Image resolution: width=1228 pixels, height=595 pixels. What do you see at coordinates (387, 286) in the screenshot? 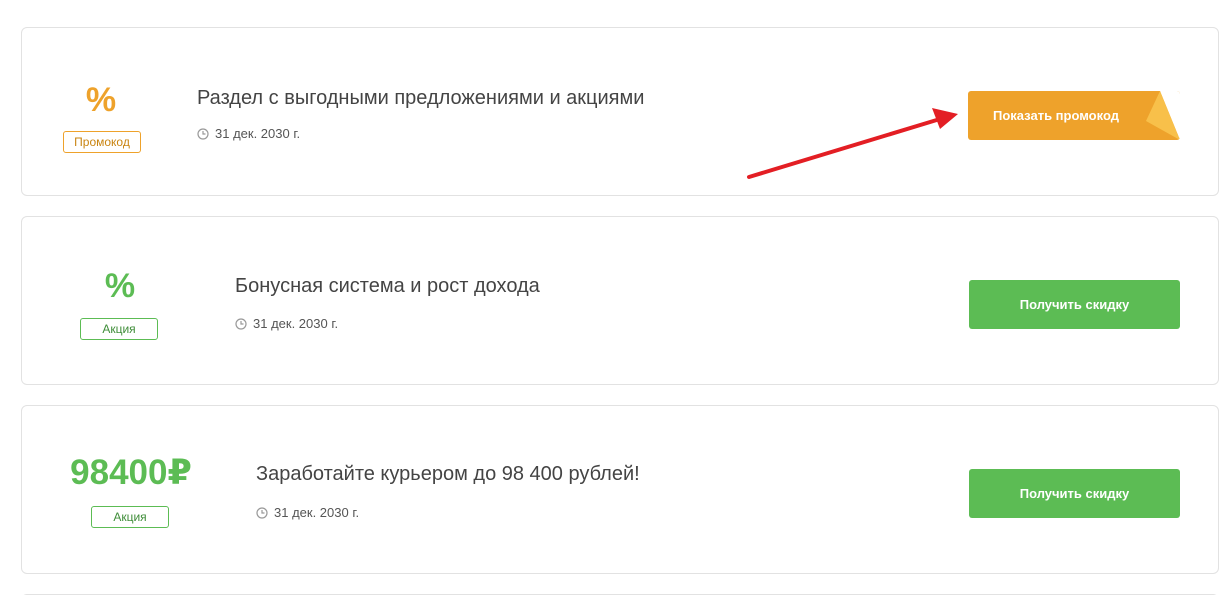
I see `offer-title: Бонусная система и рост дохода` at bounding box center [387, 286].